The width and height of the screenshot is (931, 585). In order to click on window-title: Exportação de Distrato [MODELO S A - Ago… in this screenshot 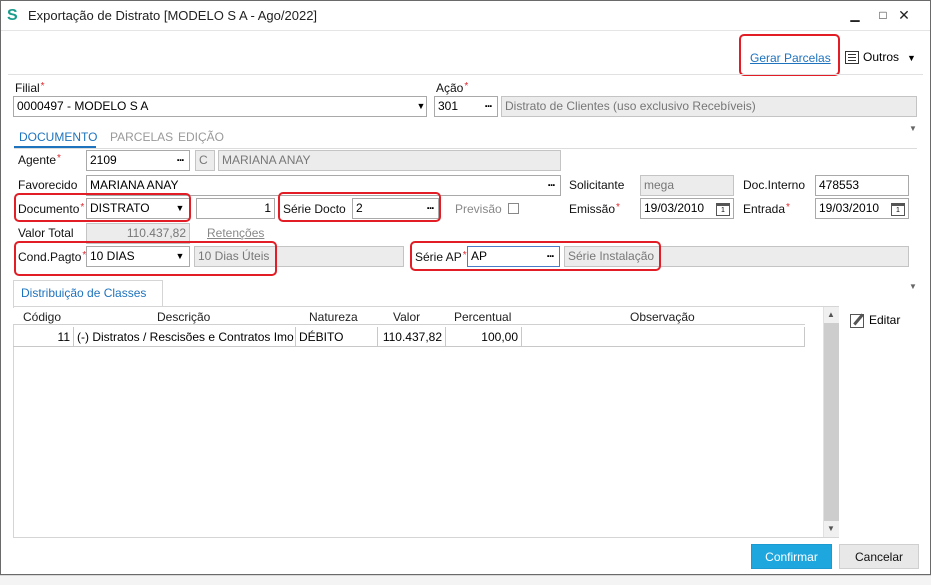, I will do `click(173, 15)`.